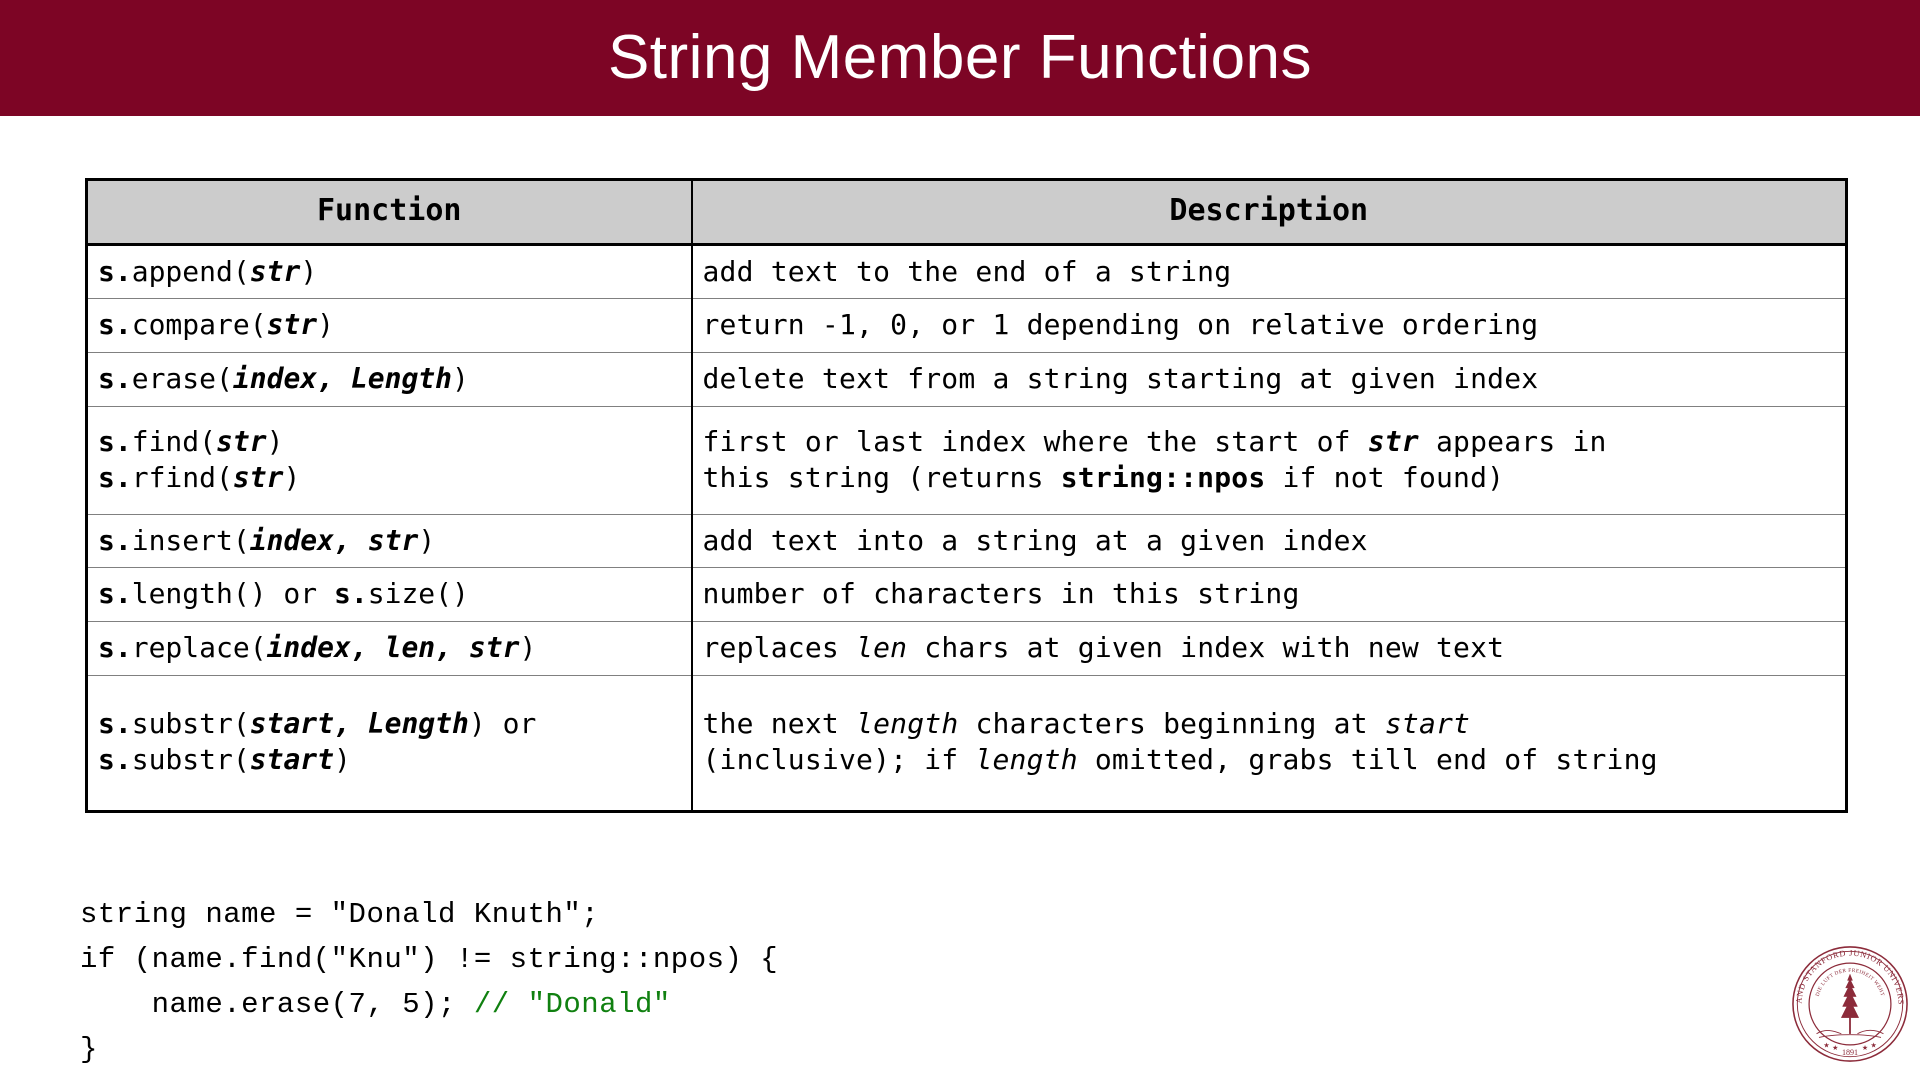 The height and width of the screenshot is (1080, 1920). I want to click on description-cell: add text into a string at a given index, so click(1269, 541).